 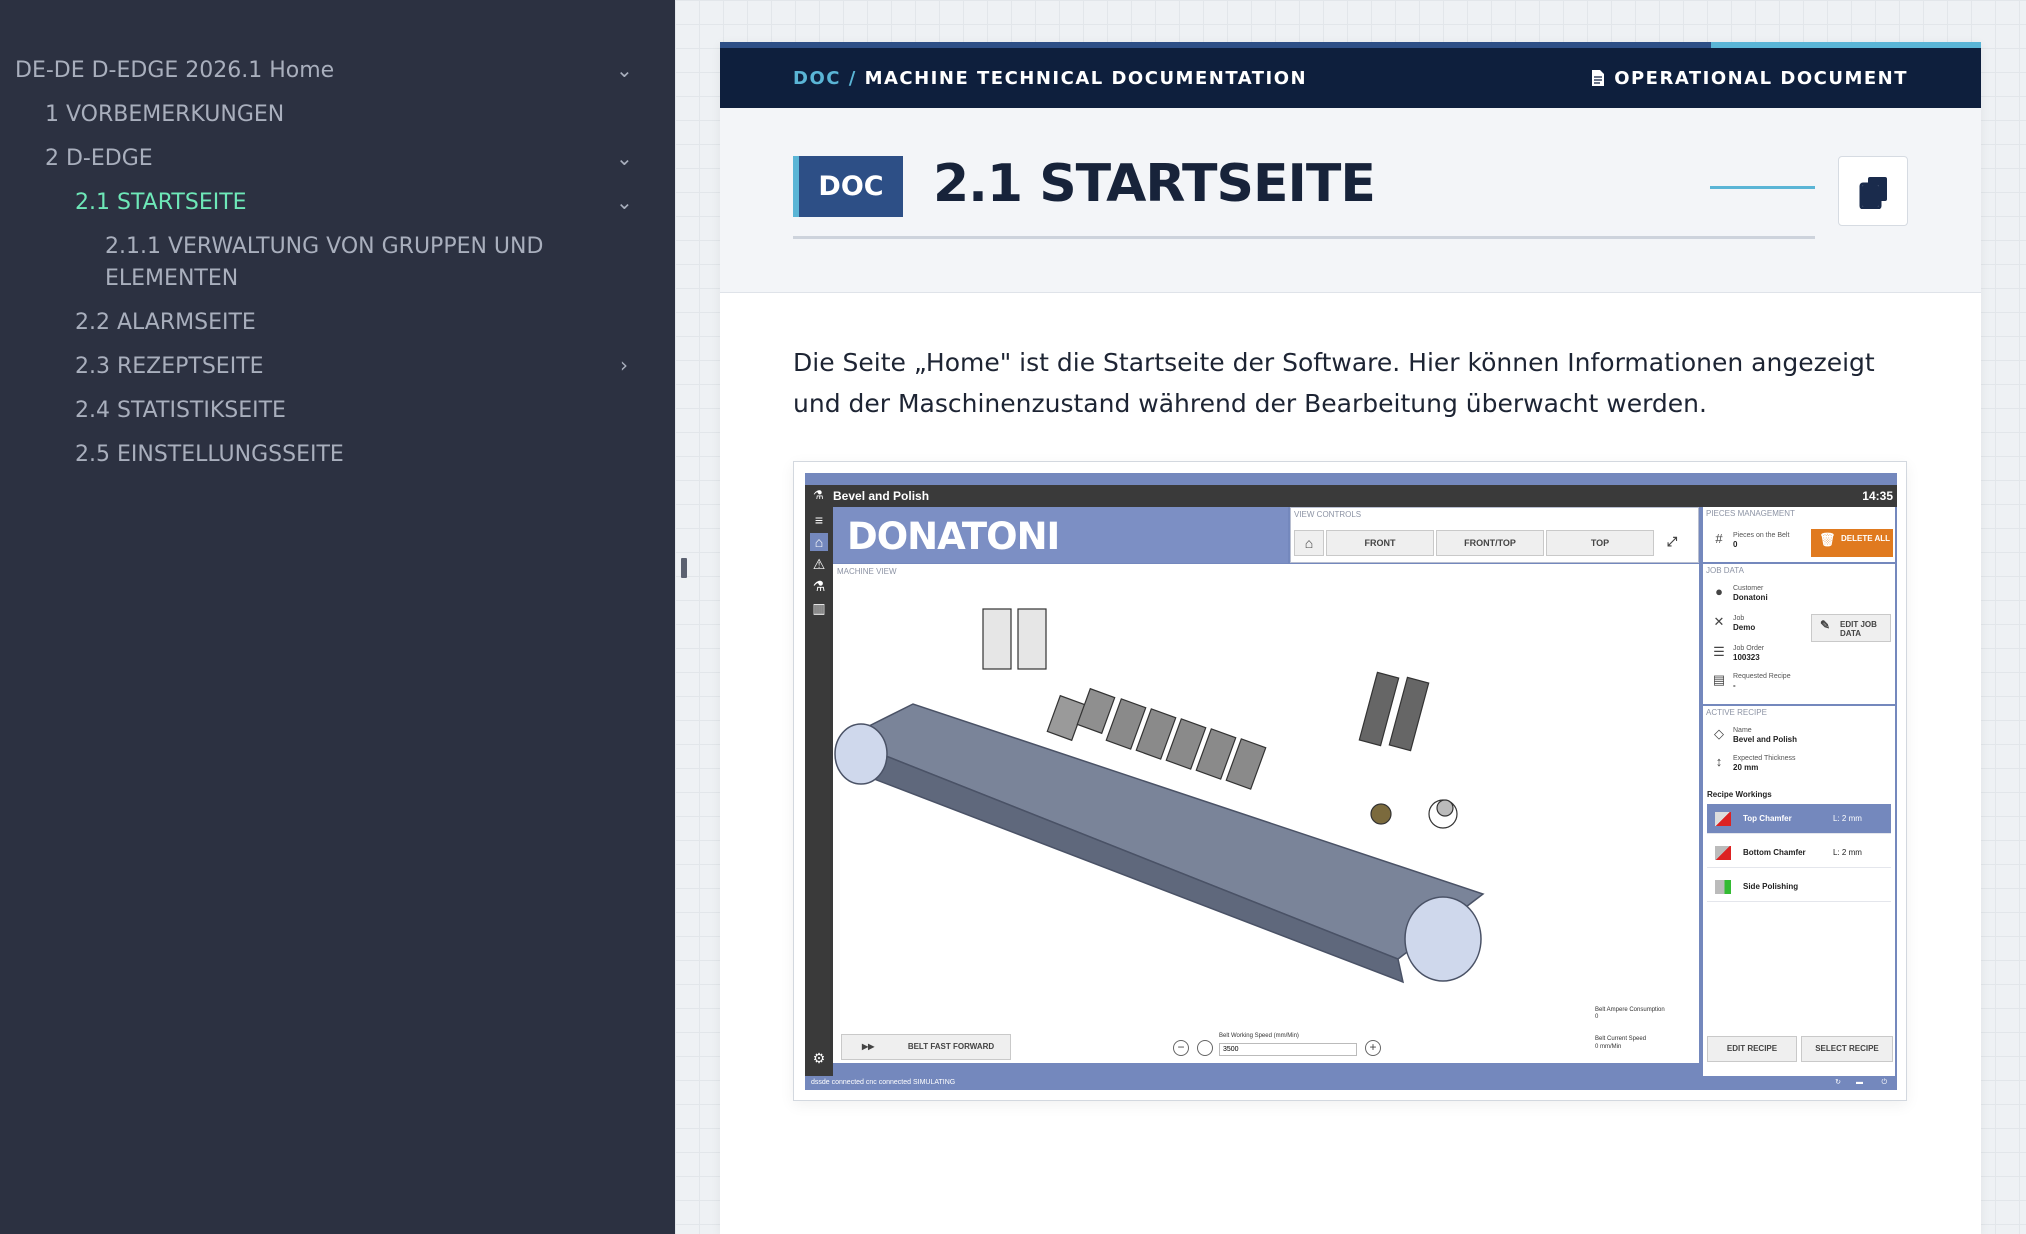 I want to click on document-type: OPERATIONAL DOCUMENT, so click(x=1750, y=79).